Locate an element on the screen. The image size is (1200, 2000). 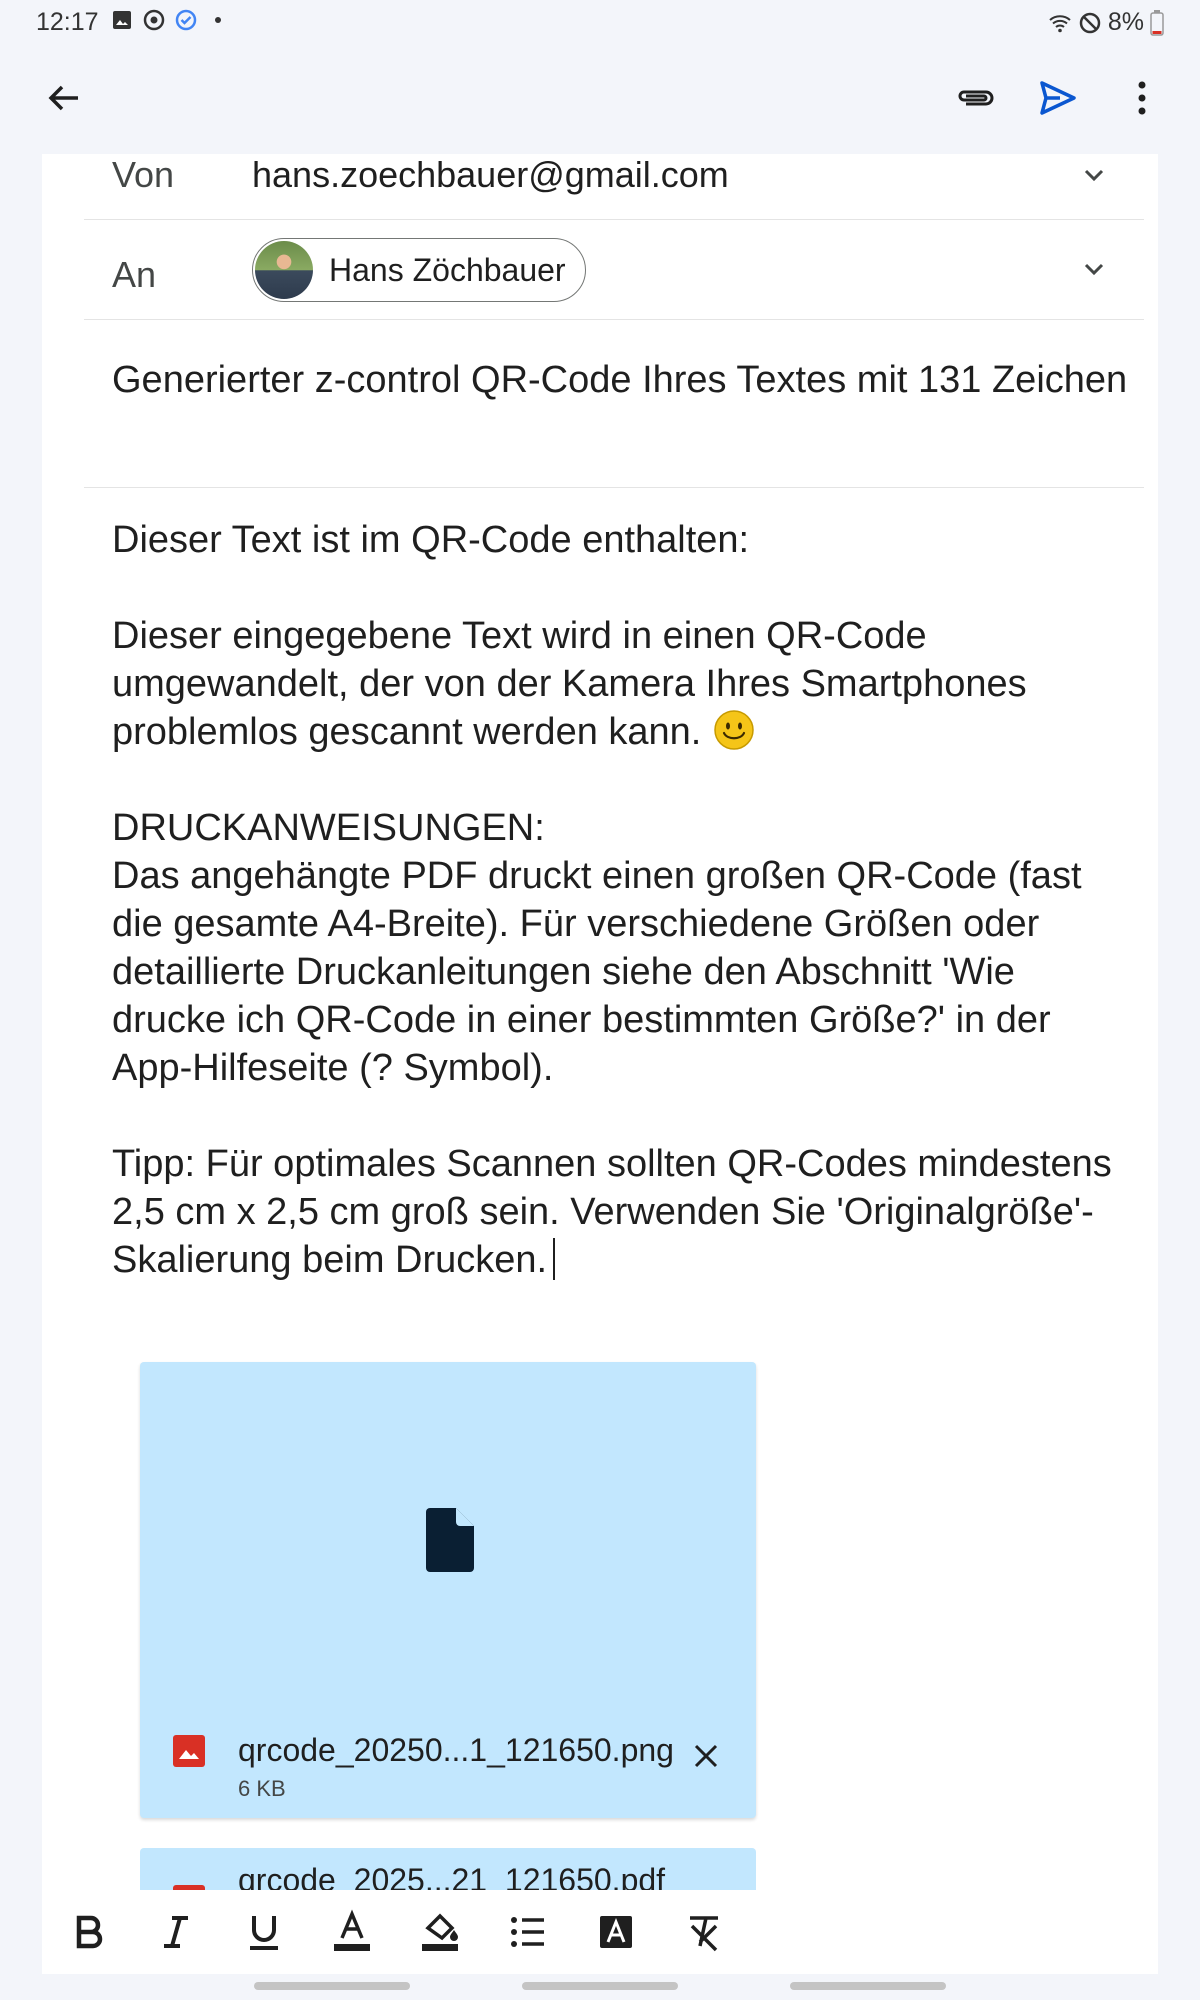
bold-icon is located at coordinates (88, 1932).